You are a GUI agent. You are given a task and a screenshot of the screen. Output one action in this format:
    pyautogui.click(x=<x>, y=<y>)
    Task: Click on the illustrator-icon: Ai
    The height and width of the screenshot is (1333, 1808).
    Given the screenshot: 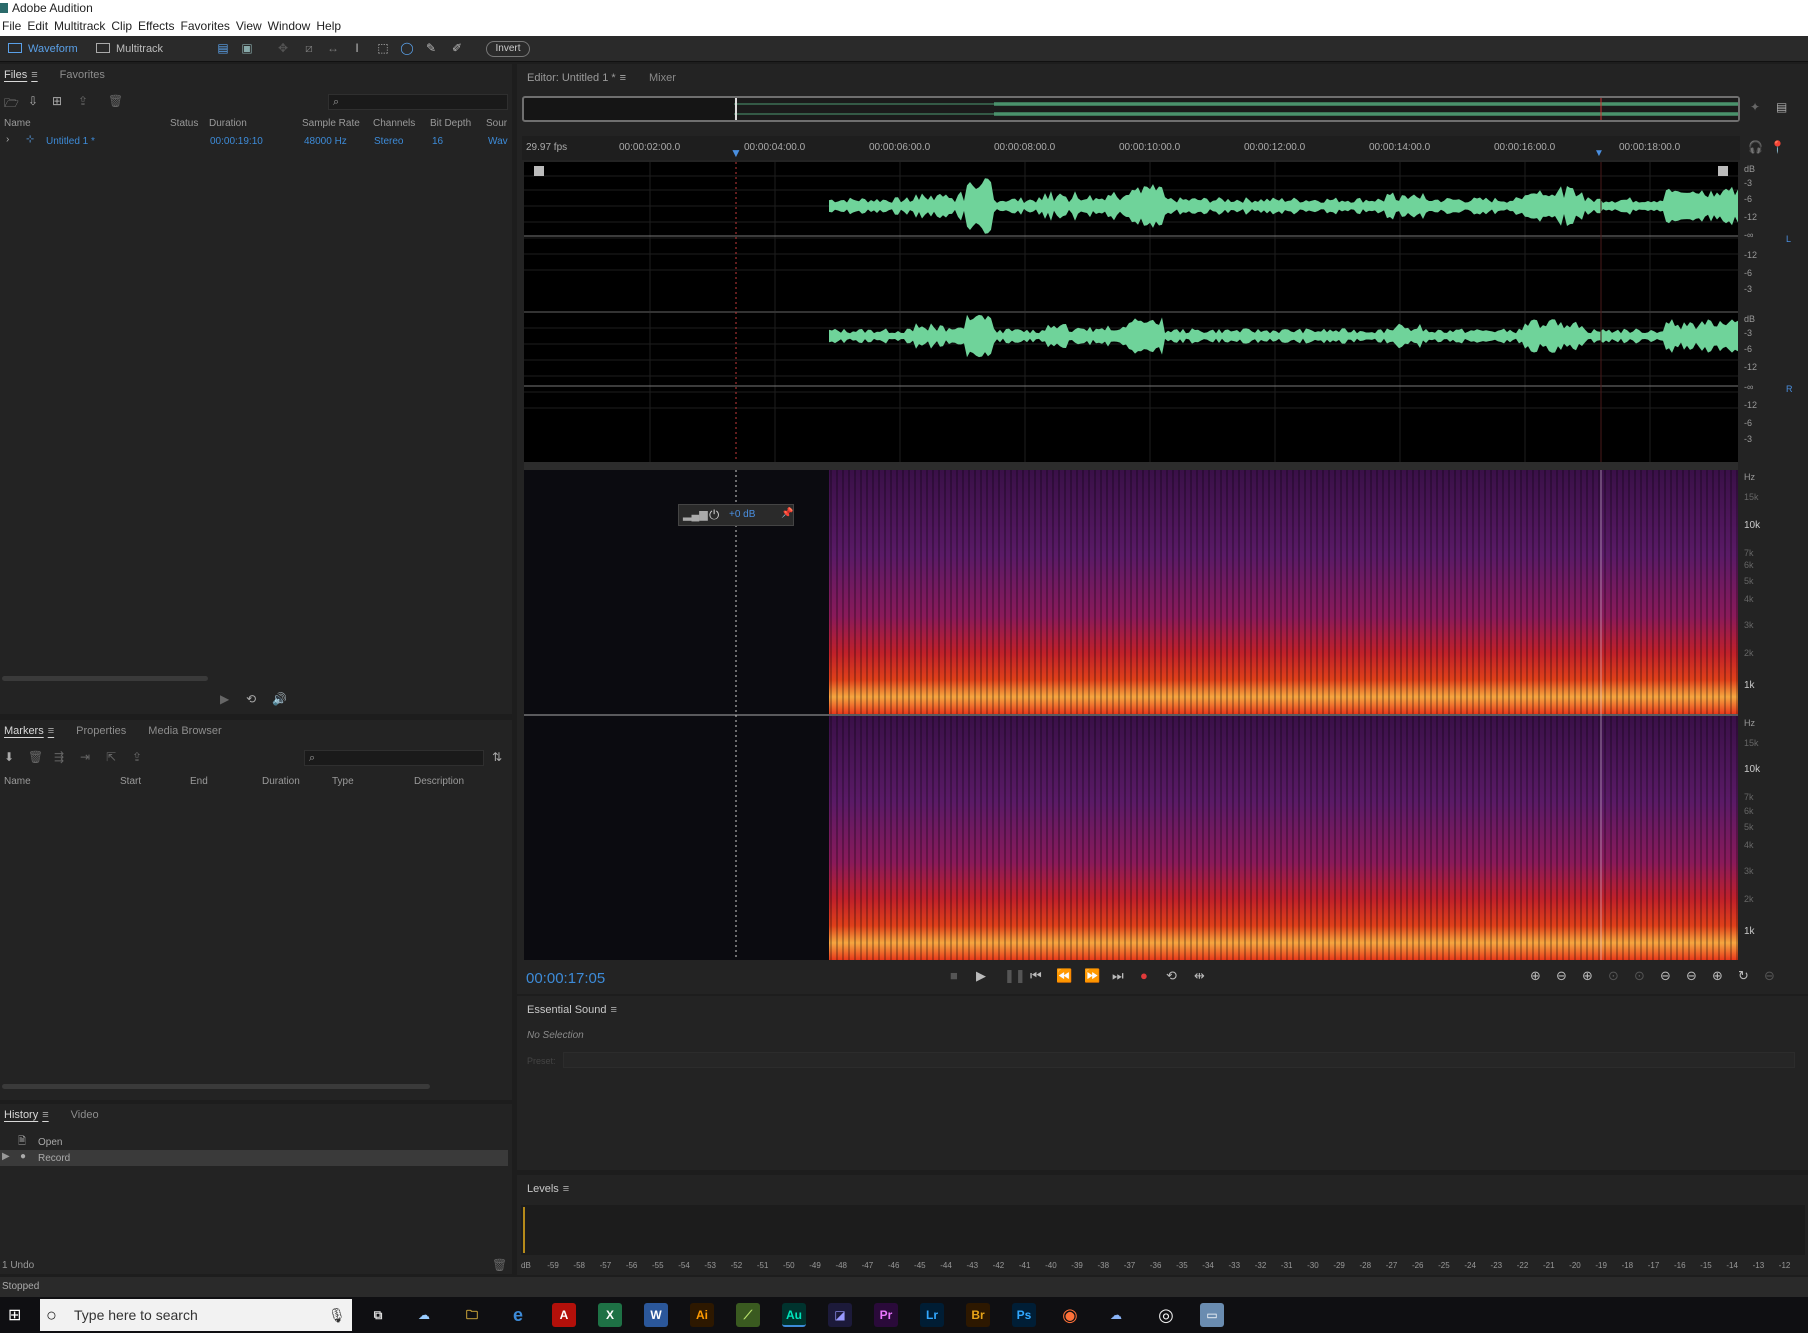 What is the action you would take?
    pyautogui.click(x=702, y=1315)
    